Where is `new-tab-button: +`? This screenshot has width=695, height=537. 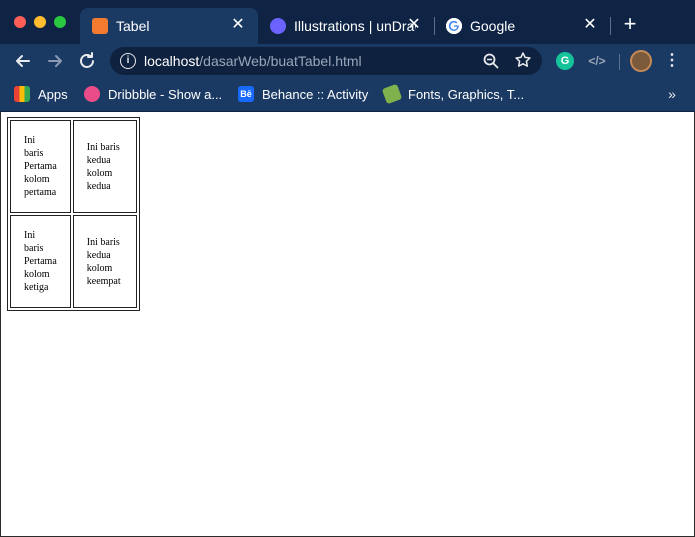
new-tab-button: + is located at coordinates (630, 24).